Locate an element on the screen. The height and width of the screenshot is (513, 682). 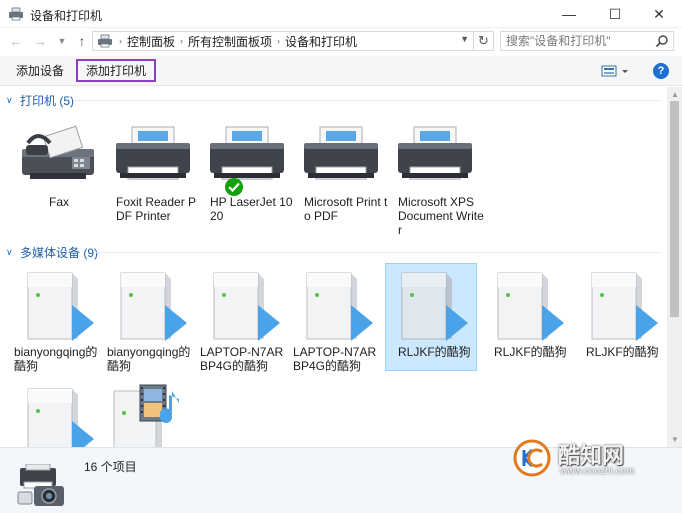
back-arrow-icon: ← is located at coordinates (16, 41).